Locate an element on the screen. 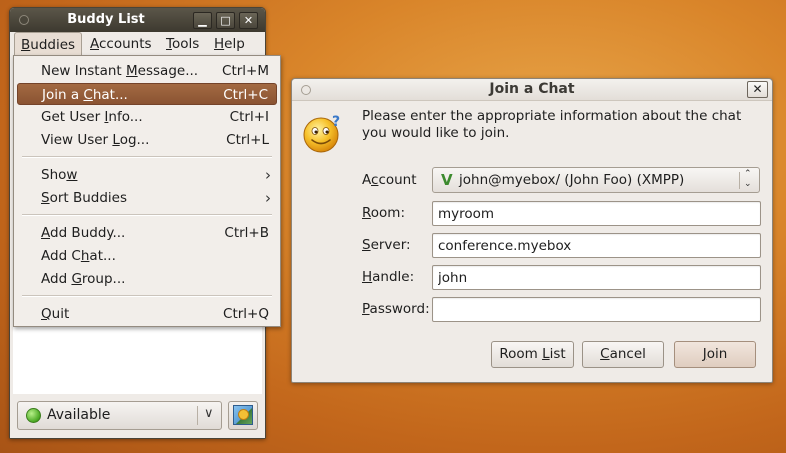  menu-buddies: Buddies is located at coordinates (48, 44).